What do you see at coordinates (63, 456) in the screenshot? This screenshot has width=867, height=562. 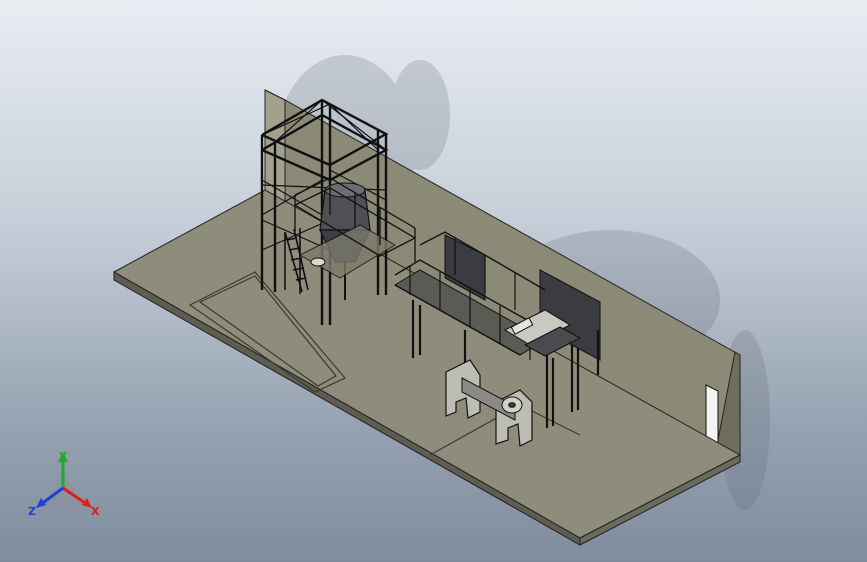 I see `y-axis-label: Y` at bounding box center [63, 456].